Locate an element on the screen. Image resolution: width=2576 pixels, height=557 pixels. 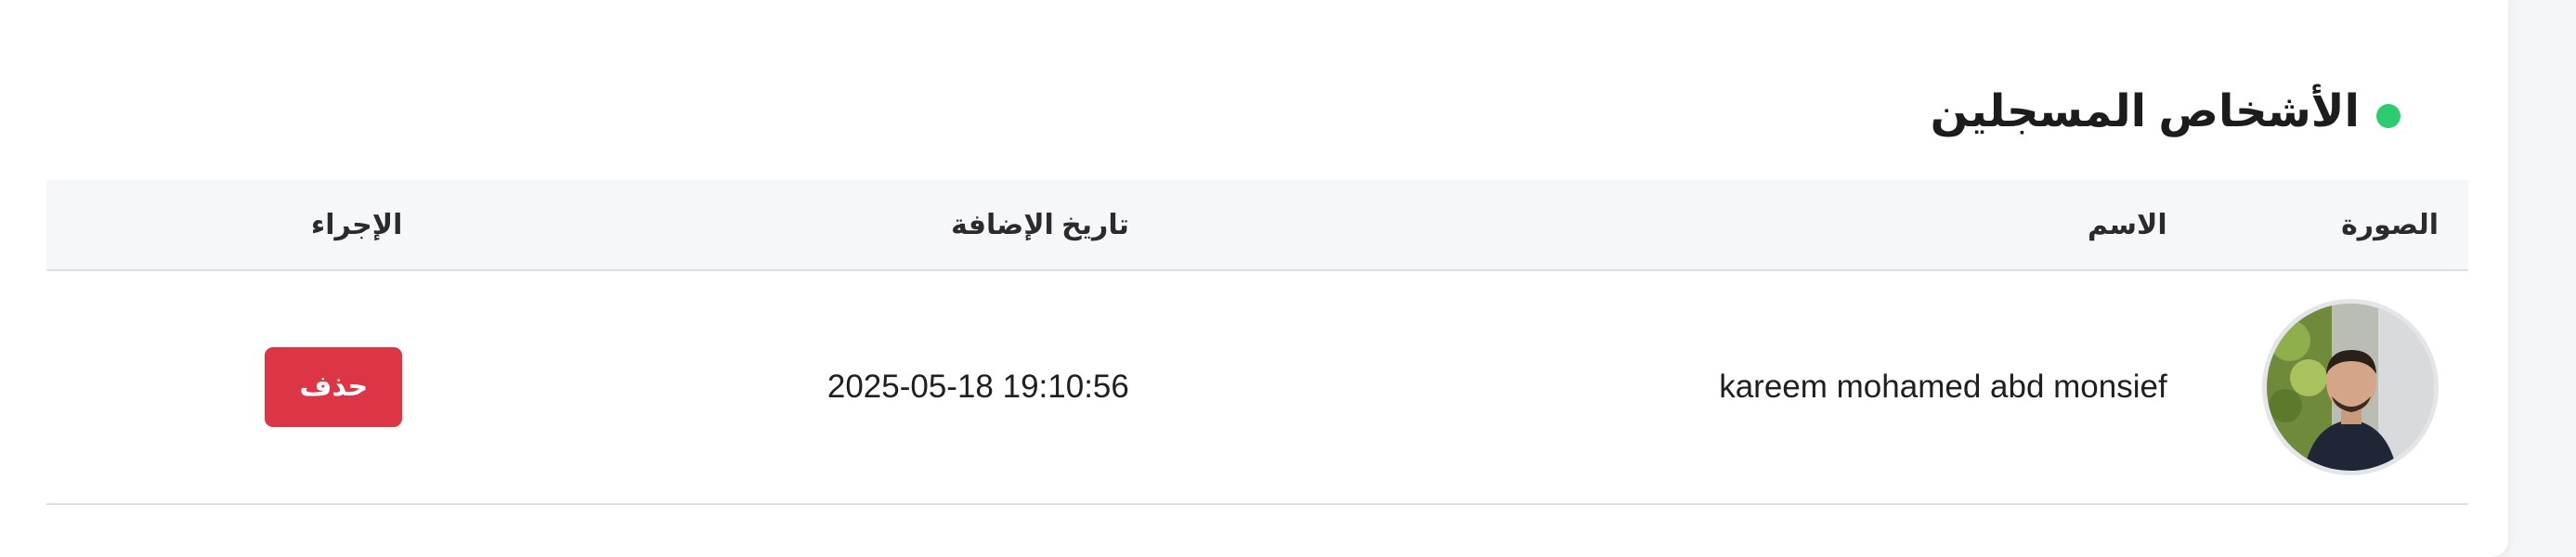
delete-button: حذف is located at coordinates (334, 387).